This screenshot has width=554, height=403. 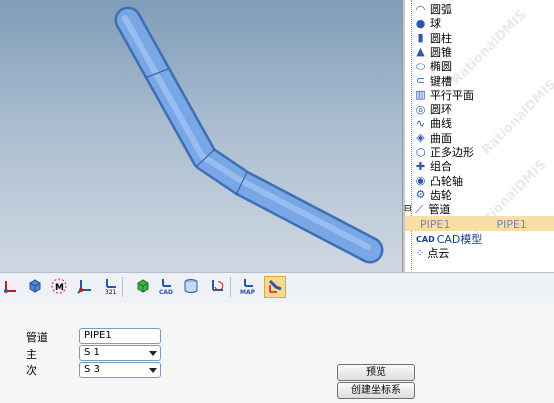 What do you see at coordinates (420, 52) in the screenshot?
I see `cone-icon: ▲` at bounding box center [420, 52].